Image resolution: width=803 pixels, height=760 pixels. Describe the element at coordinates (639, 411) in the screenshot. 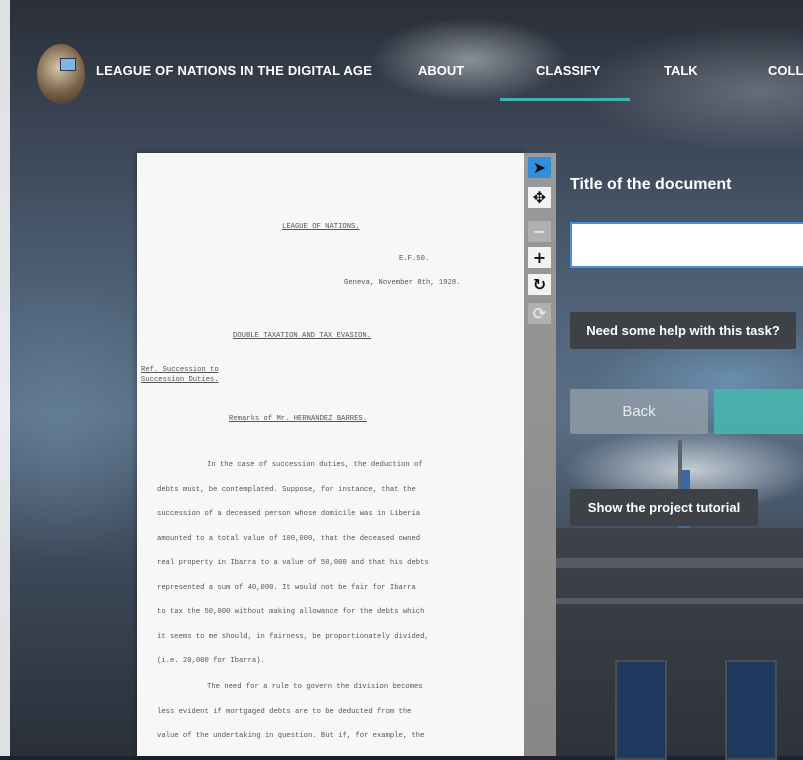

I see `back-button: Back` at that location.